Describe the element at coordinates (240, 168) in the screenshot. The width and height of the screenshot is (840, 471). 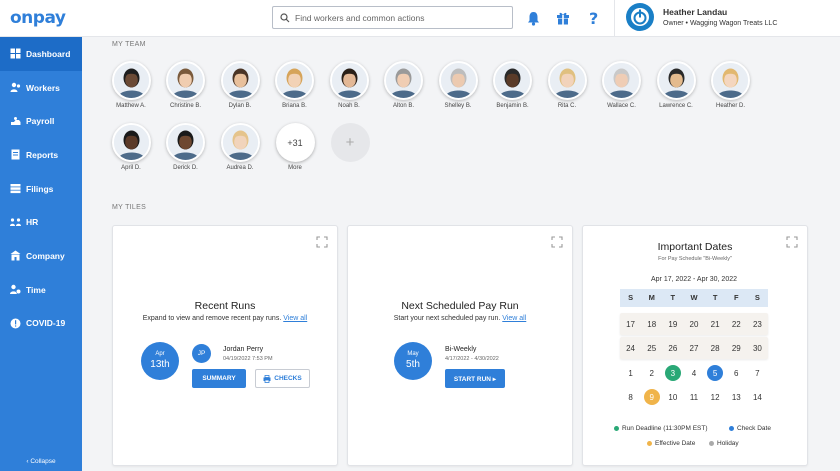
I see `member-name: Audrea D.` at that location.